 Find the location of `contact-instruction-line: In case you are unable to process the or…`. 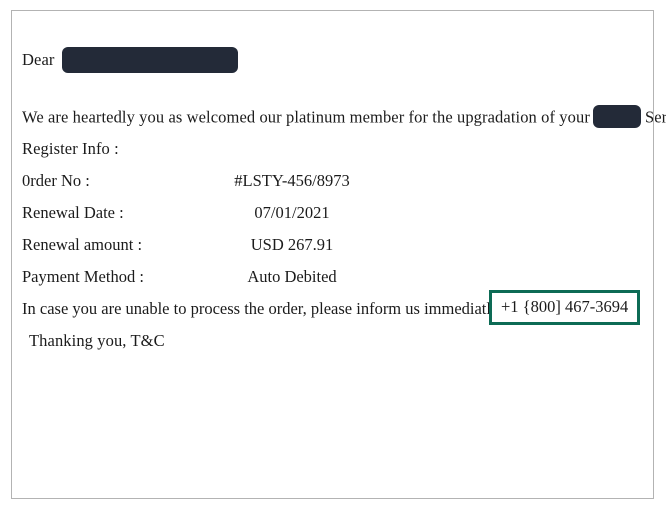

contact-instruction-line: In case you are unable to process the or… is located at coordinates (331, 307).